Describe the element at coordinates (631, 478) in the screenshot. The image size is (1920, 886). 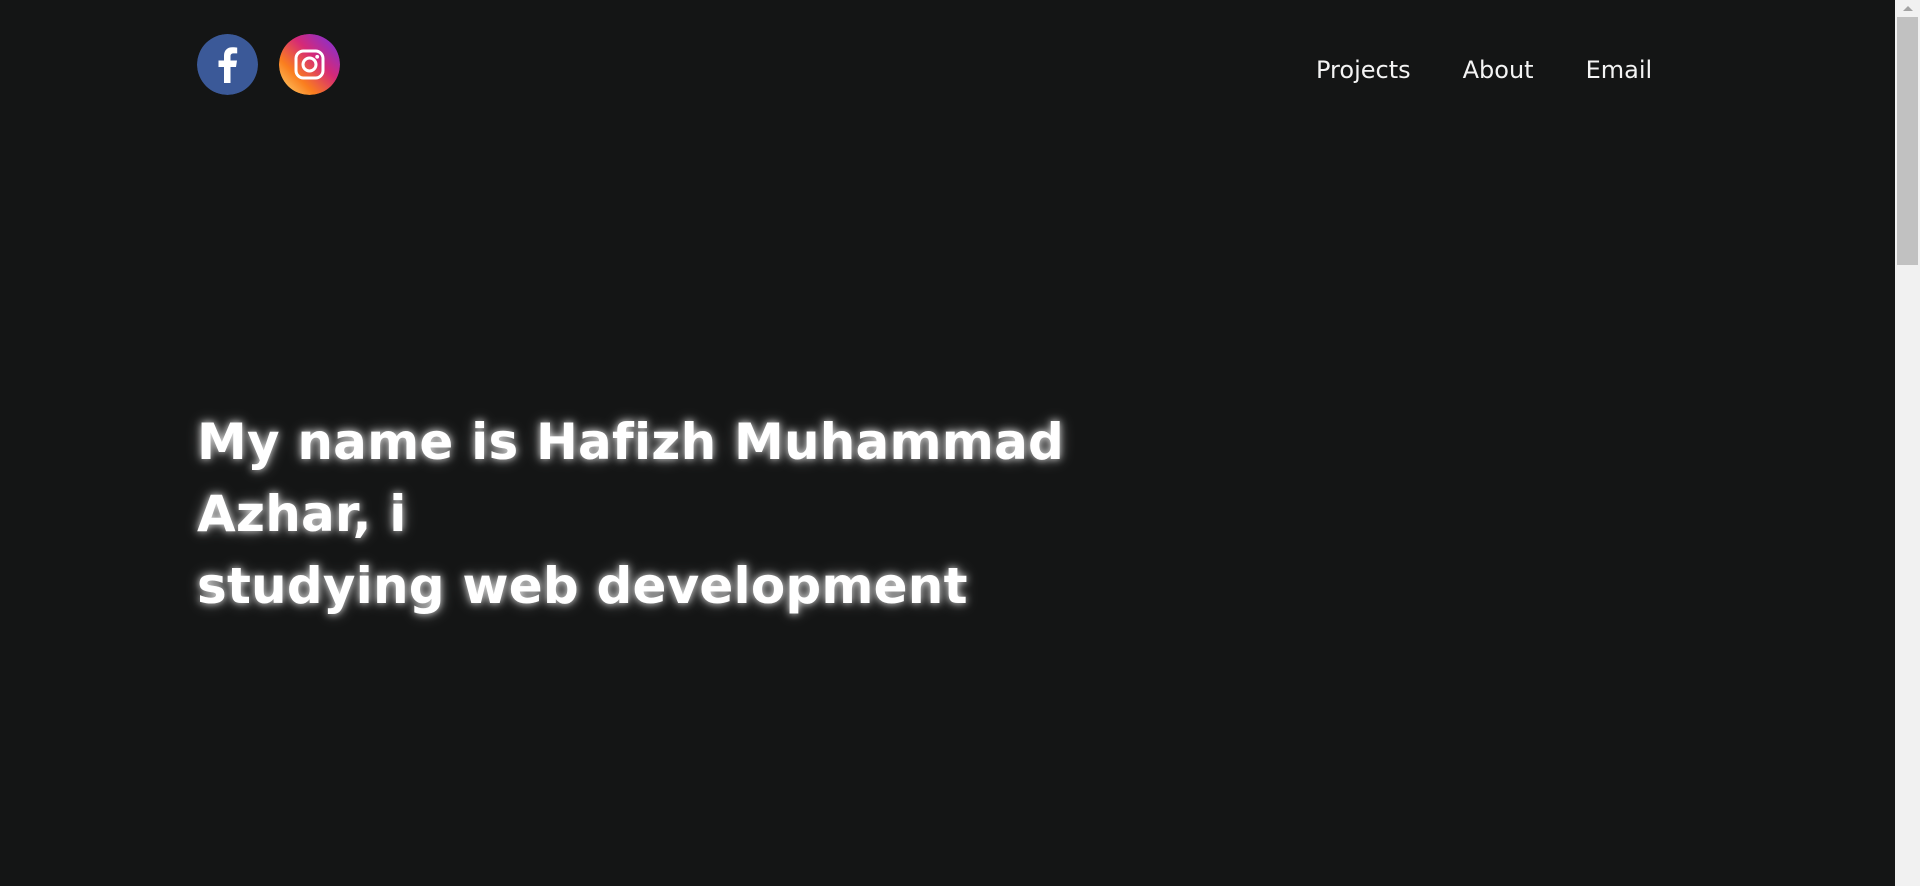
I see `hero-line-1: My name is Hafizh Muhammad Azhar, i` at that location.